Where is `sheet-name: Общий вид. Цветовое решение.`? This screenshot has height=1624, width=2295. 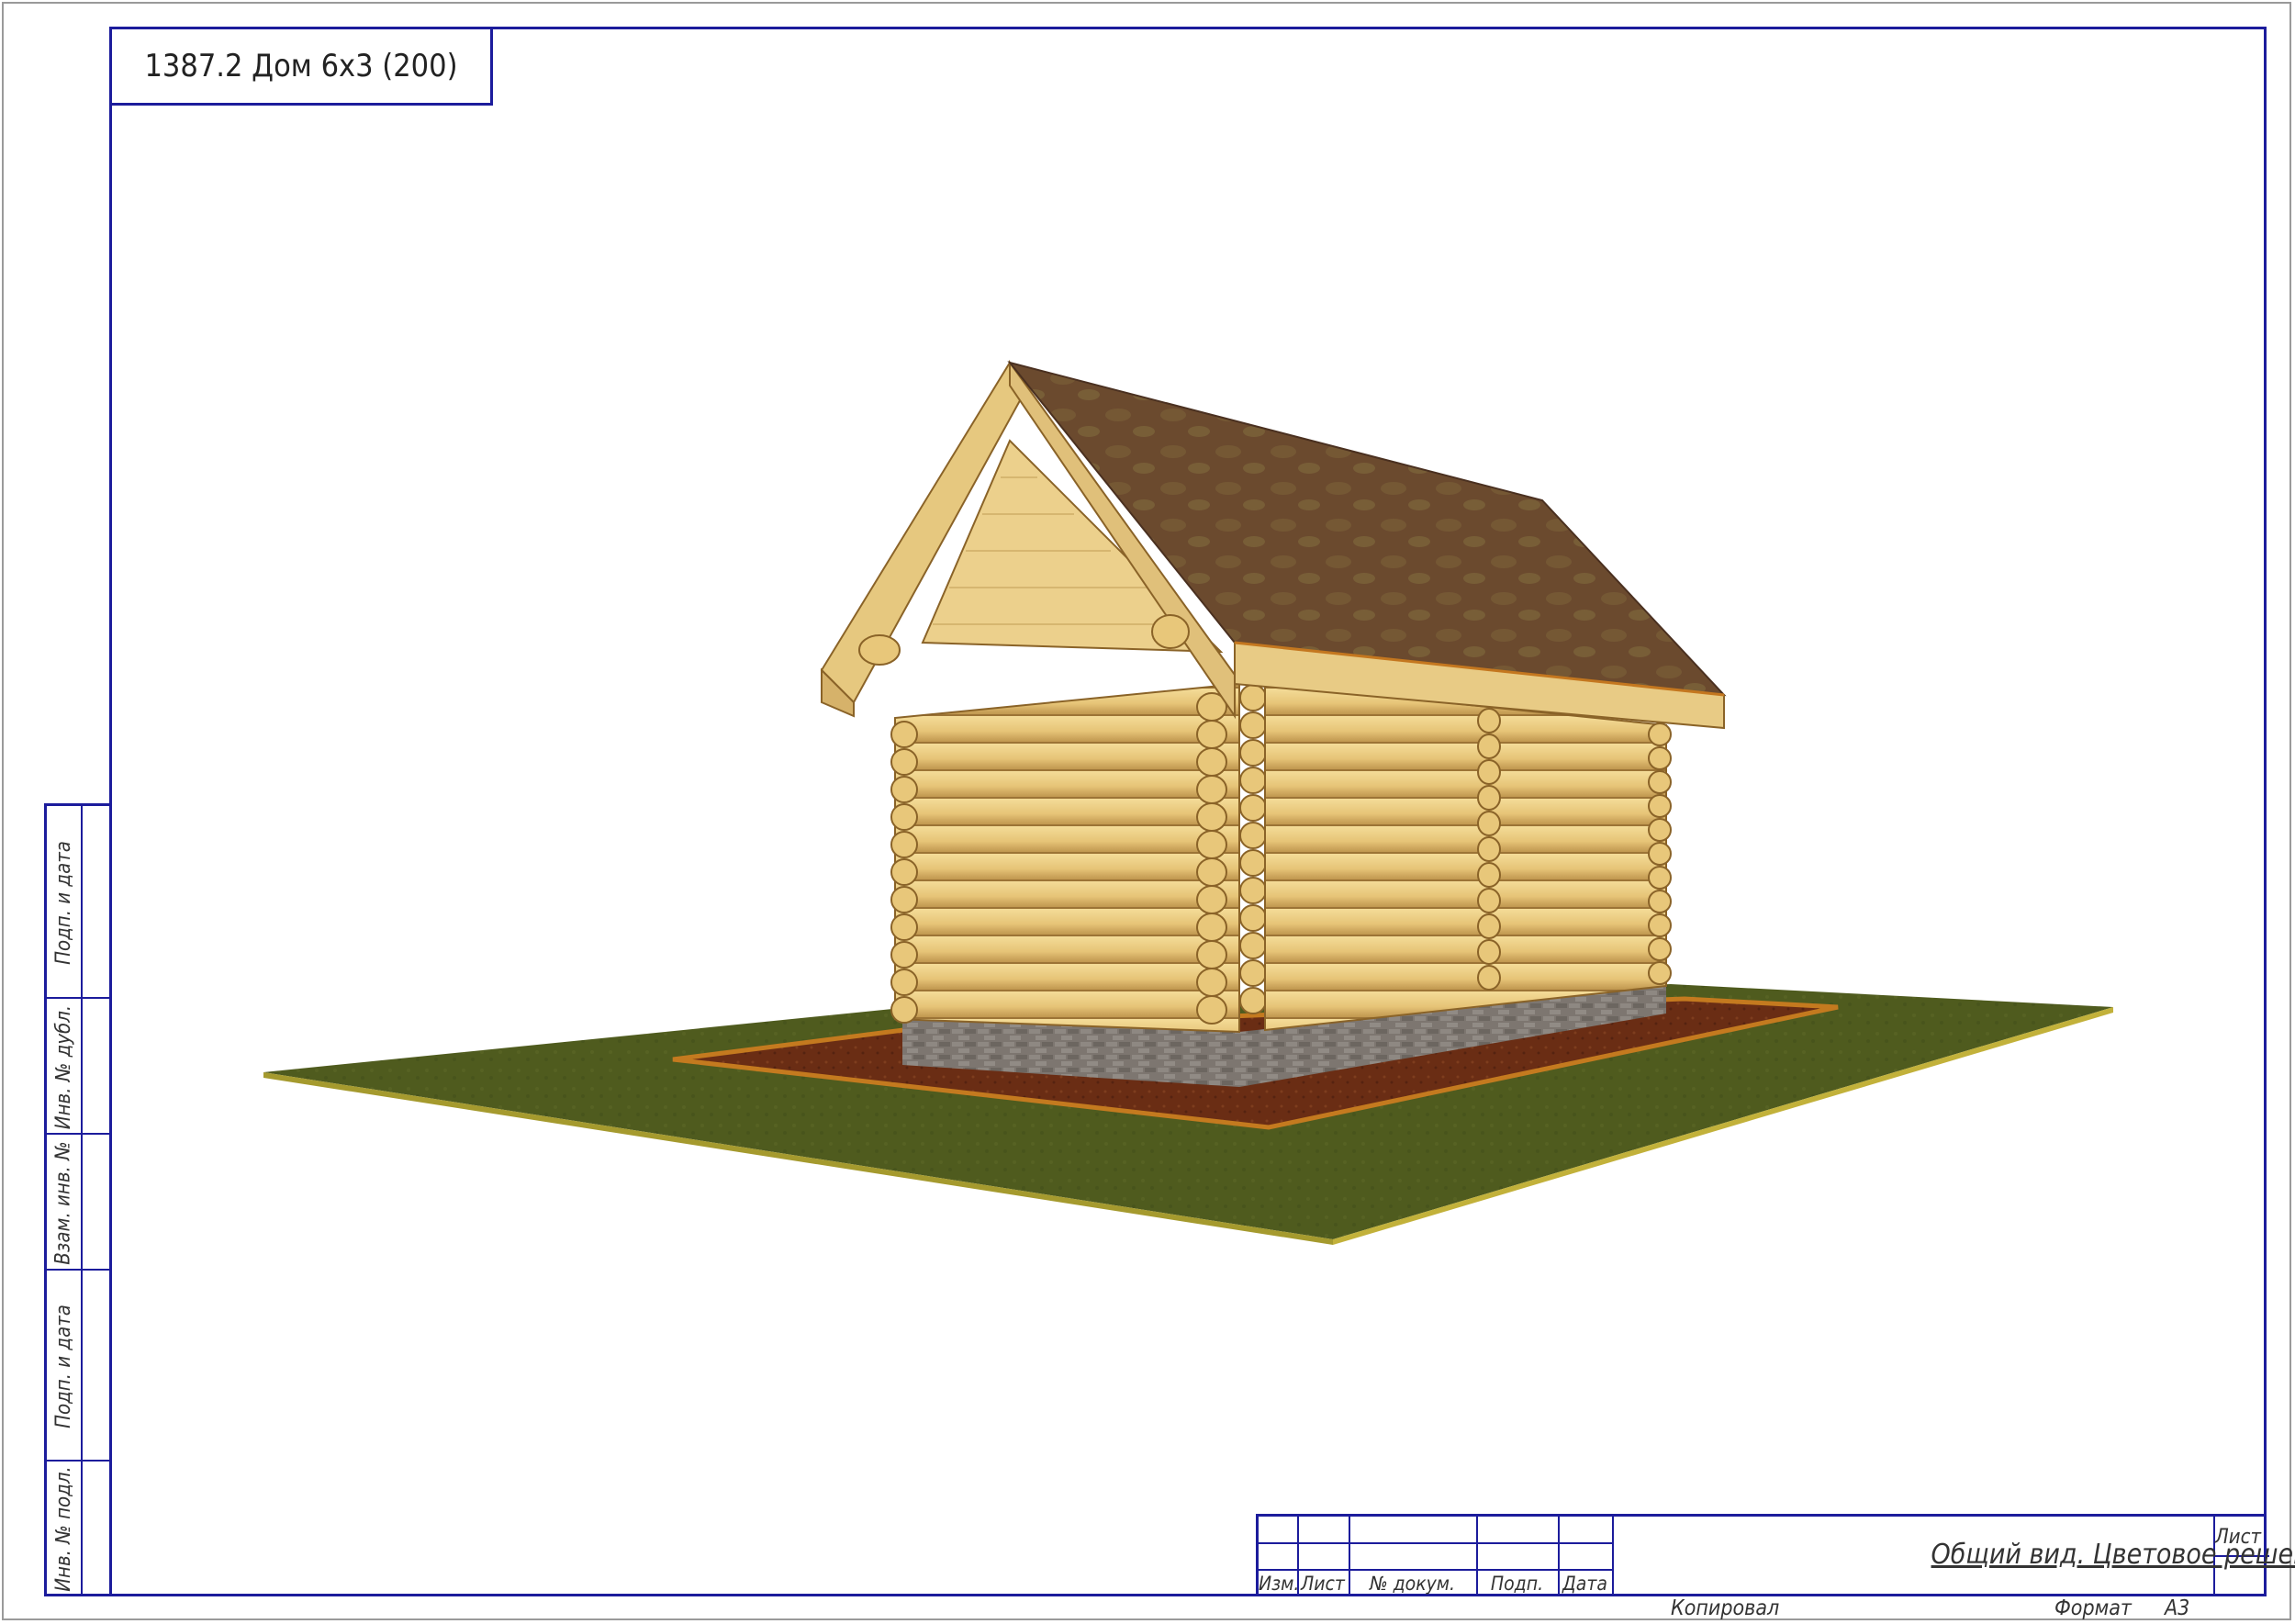 sheet-name: Общий вид. Цветовое решение. is located at coordinates (2113, 1555).